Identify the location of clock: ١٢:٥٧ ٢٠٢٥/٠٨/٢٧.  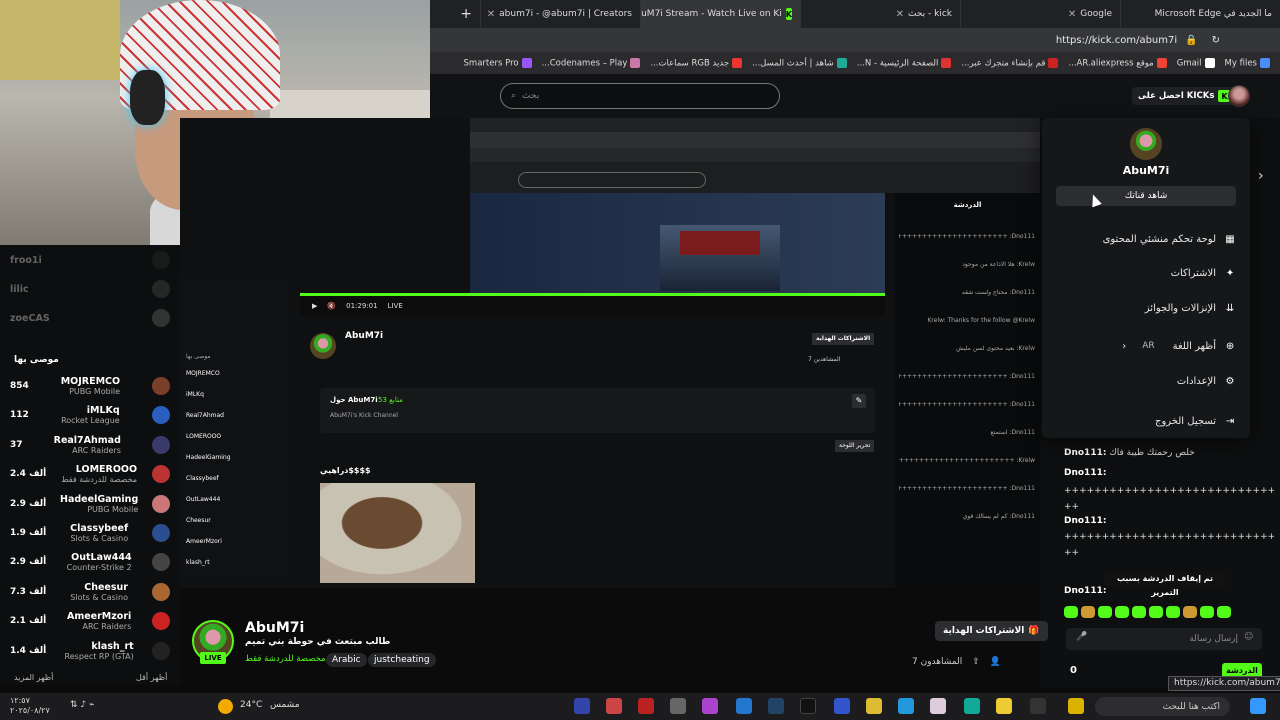
(30, 706).